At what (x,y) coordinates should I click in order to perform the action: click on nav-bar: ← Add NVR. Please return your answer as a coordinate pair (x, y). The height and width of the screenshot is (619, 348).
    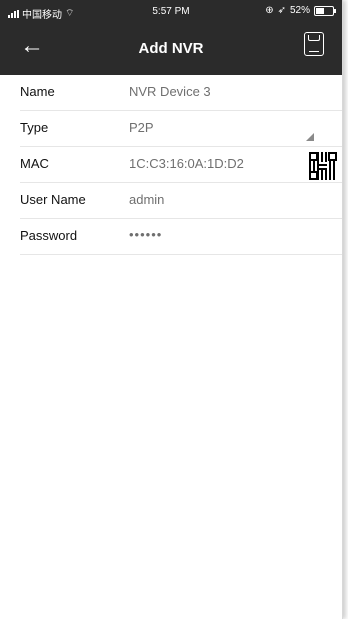
    Looking at the image, I should click on (171, 50).